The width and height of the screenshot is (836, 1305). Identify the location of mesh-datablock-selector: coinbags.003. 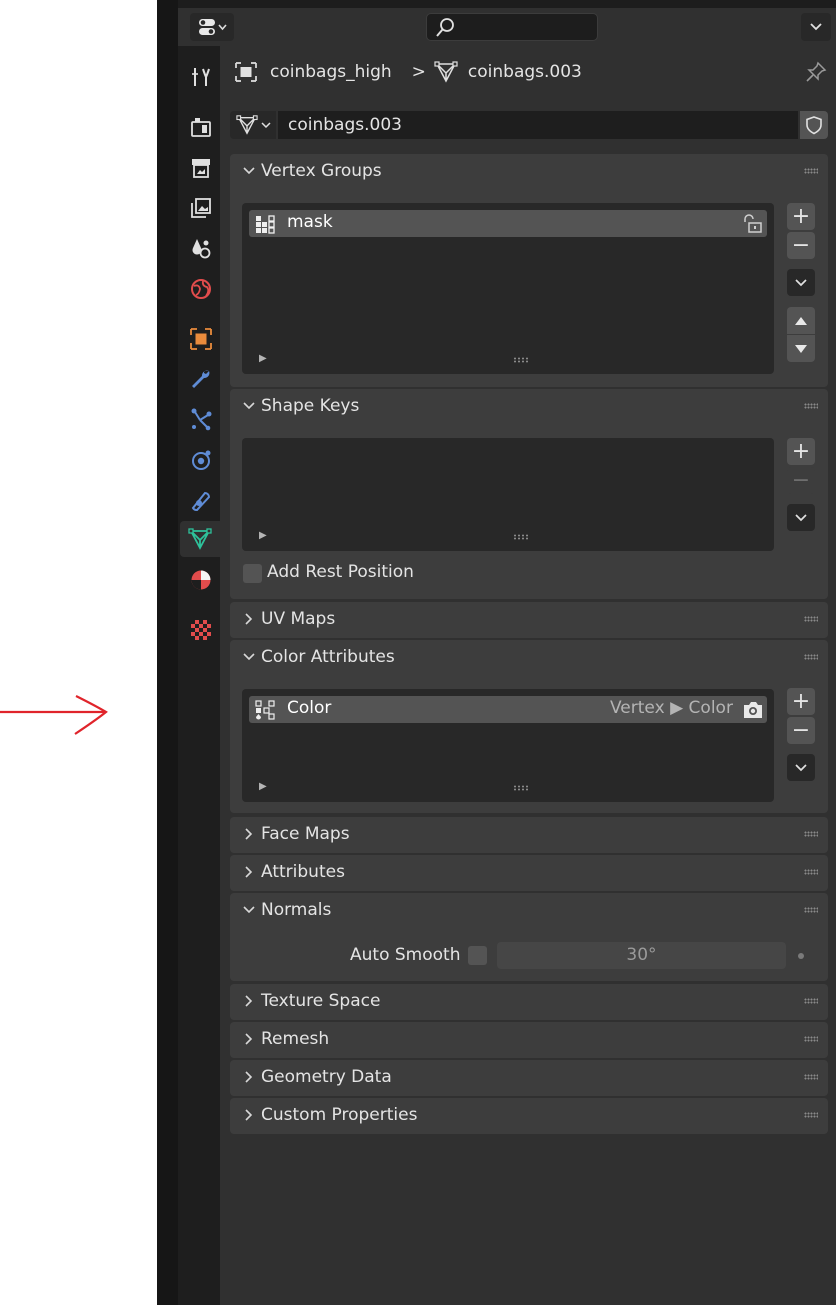
(529, 125).